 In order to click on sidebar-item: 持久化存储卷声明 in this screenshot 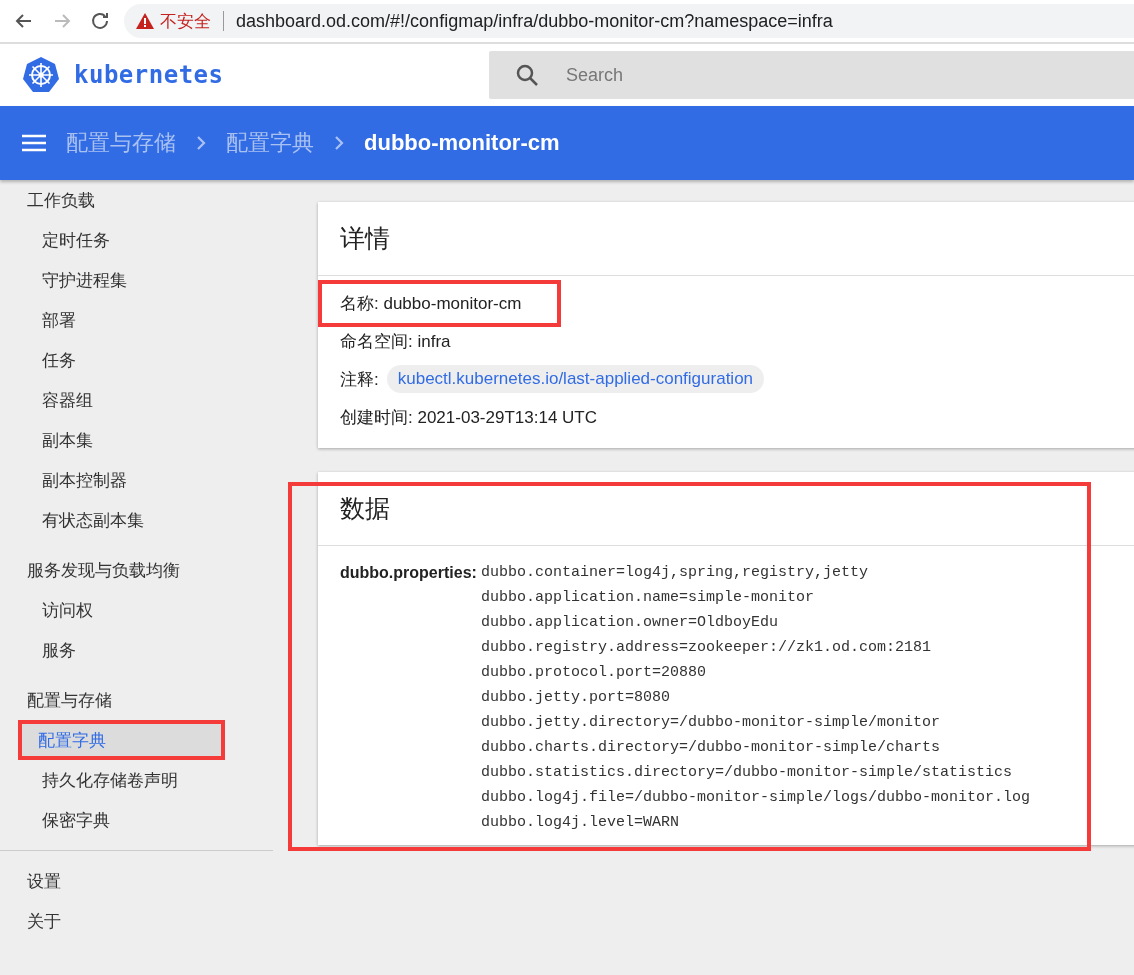, I will do `click(136, 780)`.